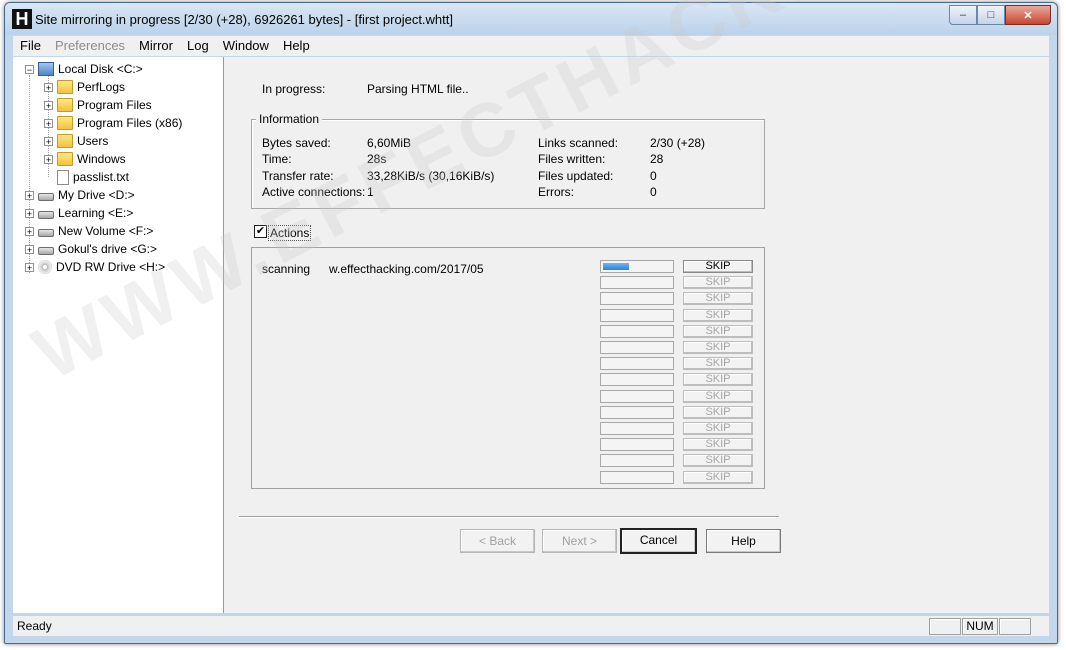  What do you see at coordinates (556, 192) in the screenshot?
I see `errors-label: Errors:` at bounding box center [556, 192].